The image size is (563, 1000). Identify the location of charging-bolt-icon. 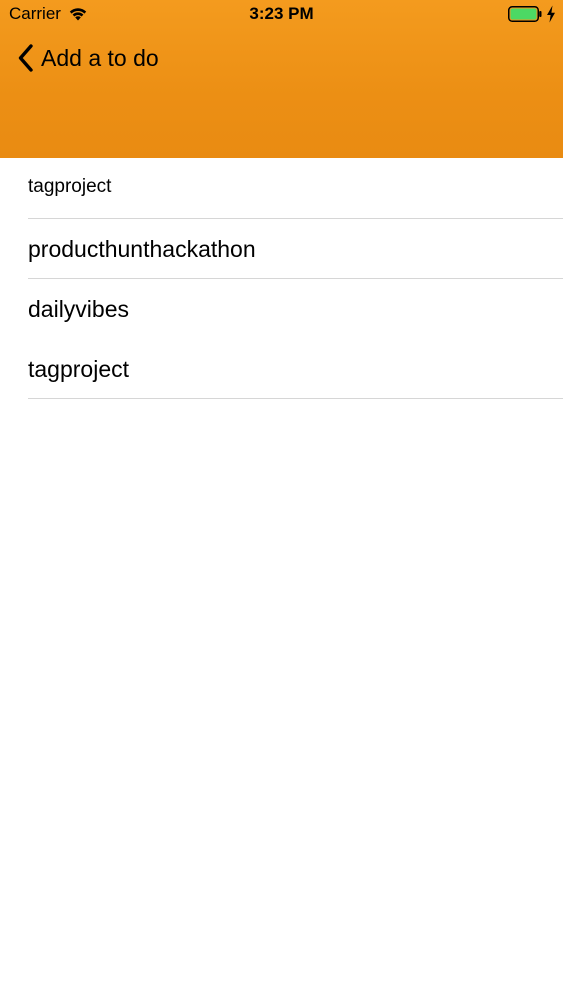
(551, 14).